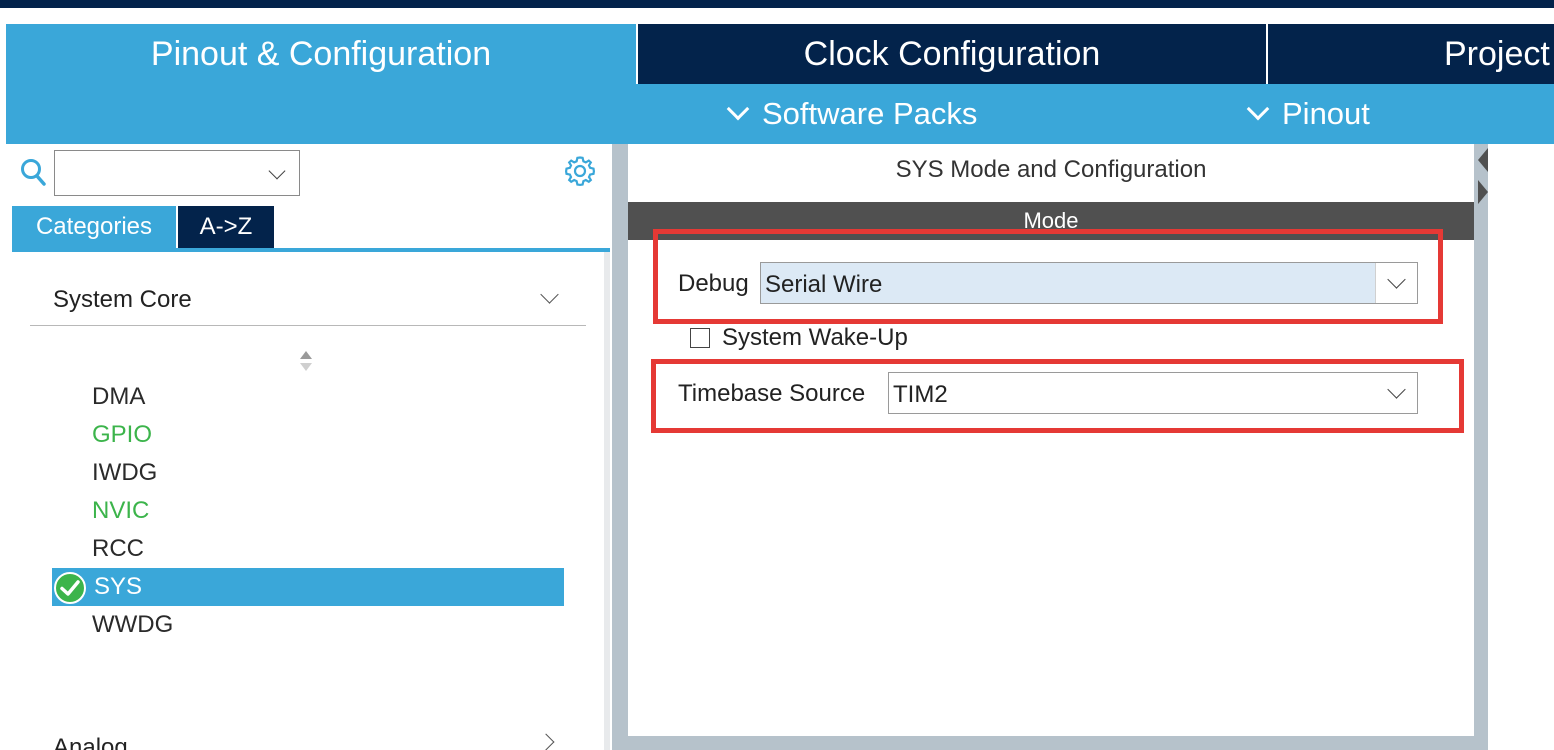 The height and width of the screenshot is (750, 1554). I want to click on collapse-arrows-icon, so click(1482, 179).